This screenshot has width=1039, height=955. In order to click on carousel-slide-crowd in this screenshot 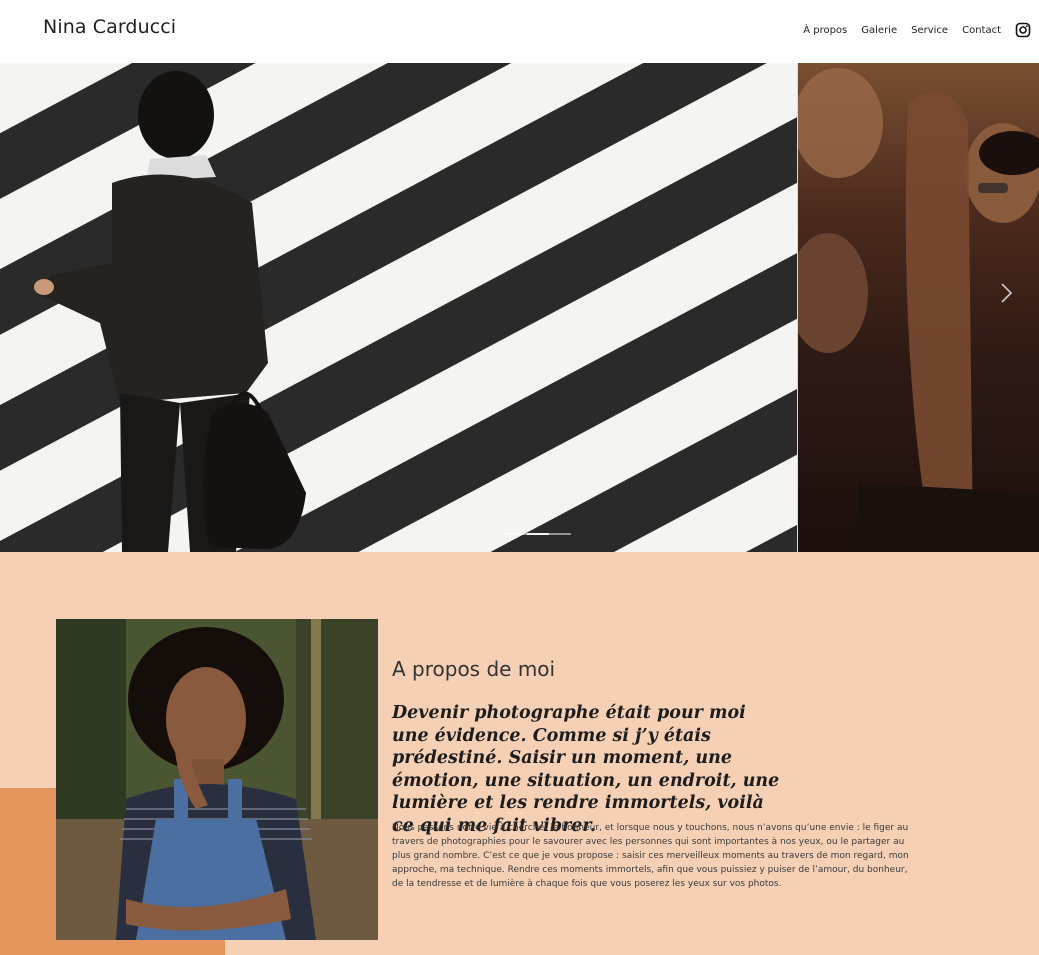, I will do `click(918, 307)`.